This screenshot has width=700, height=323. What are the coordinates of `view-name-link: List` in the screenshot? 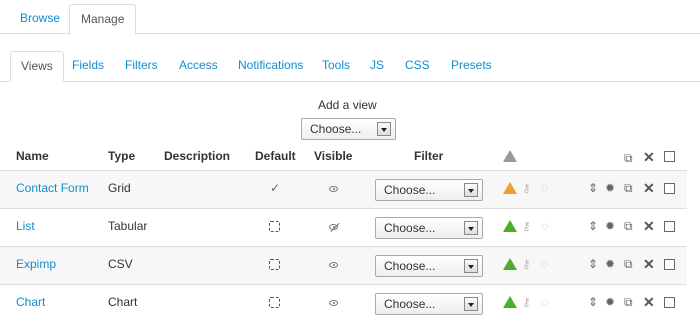 It's located at (25, 226).